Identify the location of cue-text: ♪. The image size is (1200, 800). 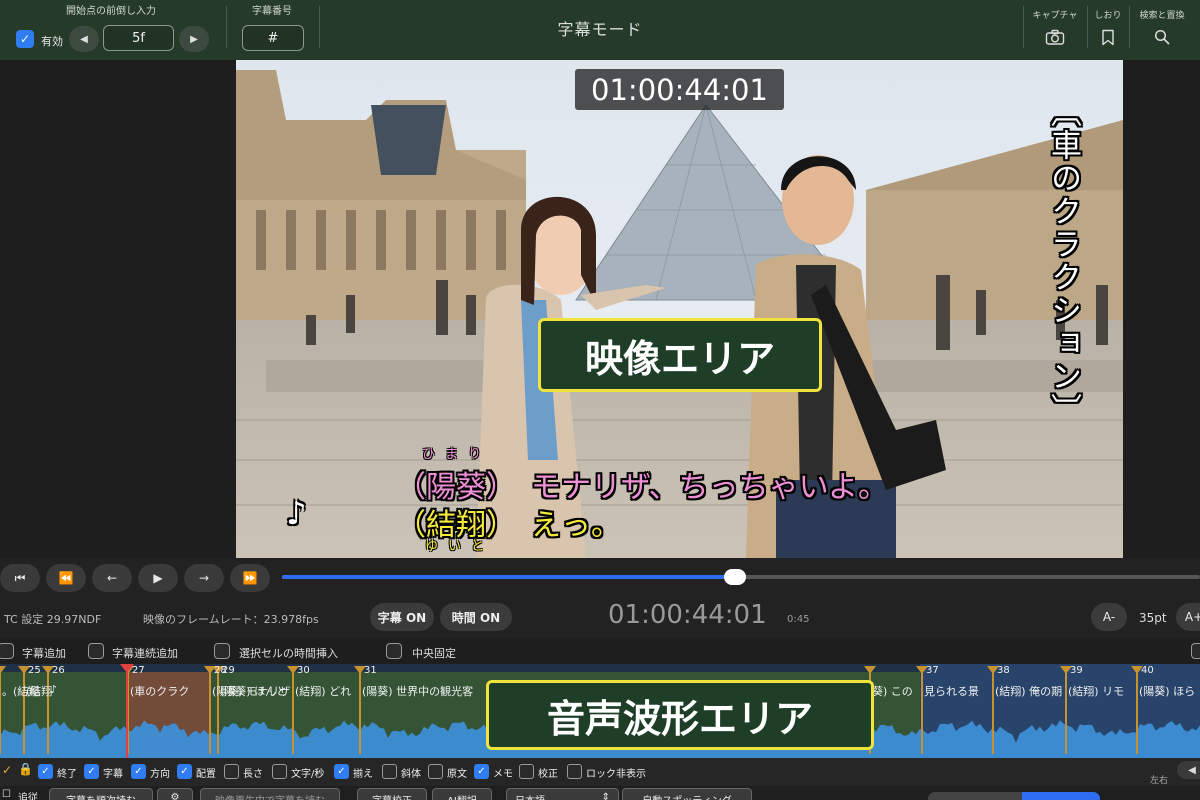
(53, 689).